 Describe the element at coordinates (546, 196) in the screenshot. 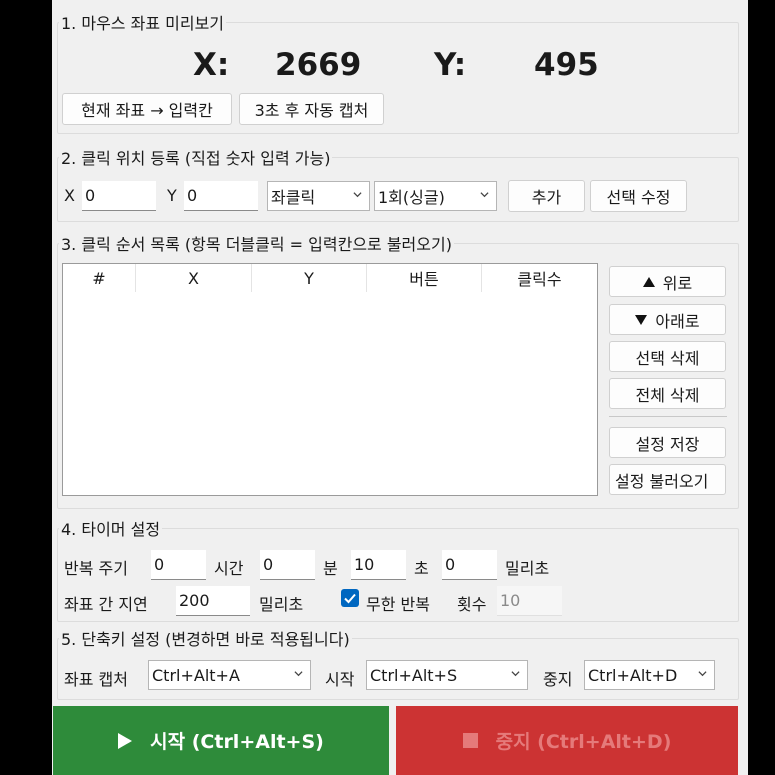

I see `add-position-button: 추가` at that location.